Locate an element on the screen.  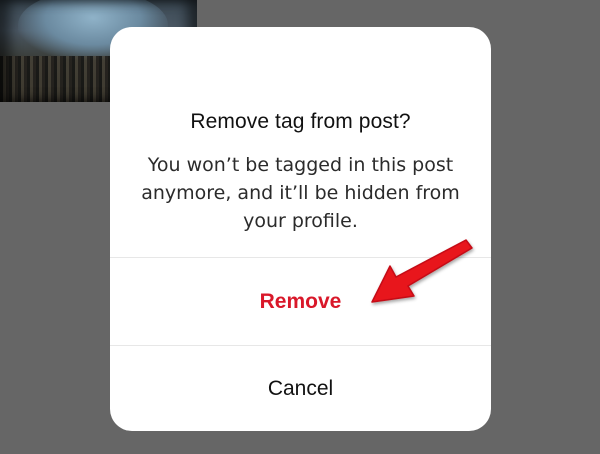
remove-button: Remove is located at coordinates (300, 301).